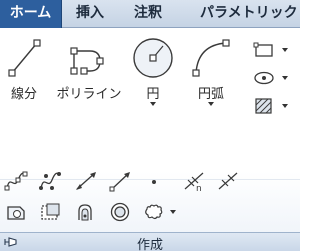  Describe the element at coordinates (90, 14) in the screenshot. I see `tab-insert: 挿入` at that location.